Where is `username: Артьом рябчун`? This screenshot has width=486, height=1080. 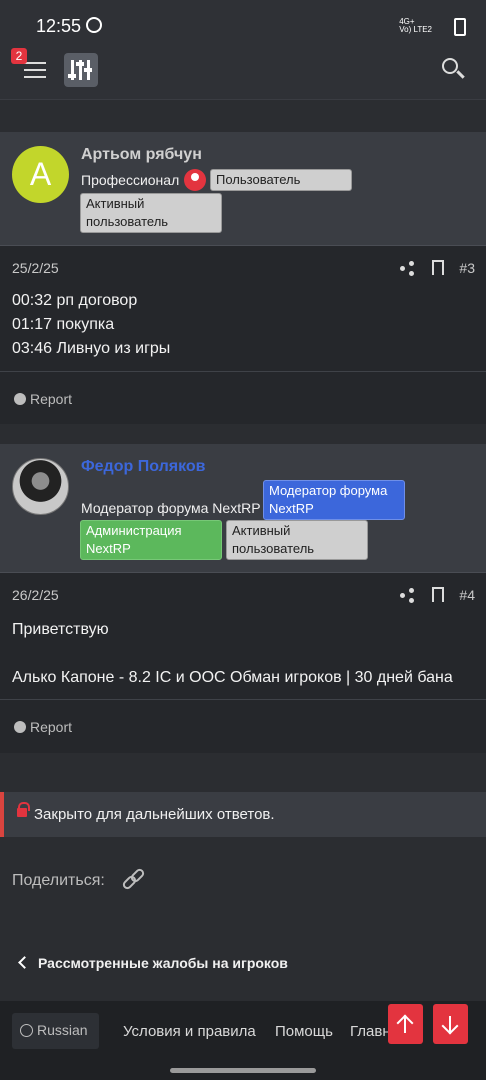 username: Артьом рябчун is located at coordinates (141, 155).